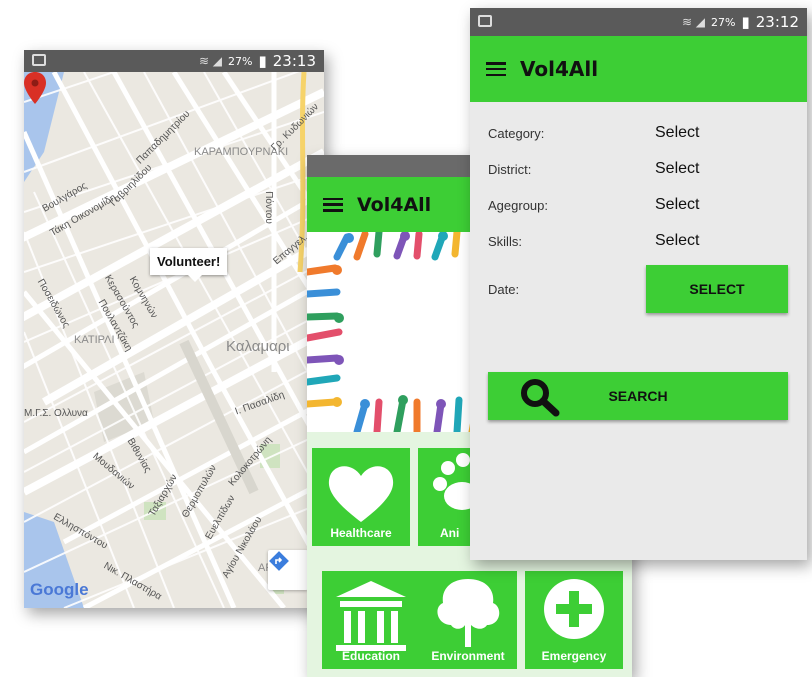  What do you see at coordinates (637, 241) in the screenshot?
I see `skills-field: Skills: Select` at bounding box center [637, 241].